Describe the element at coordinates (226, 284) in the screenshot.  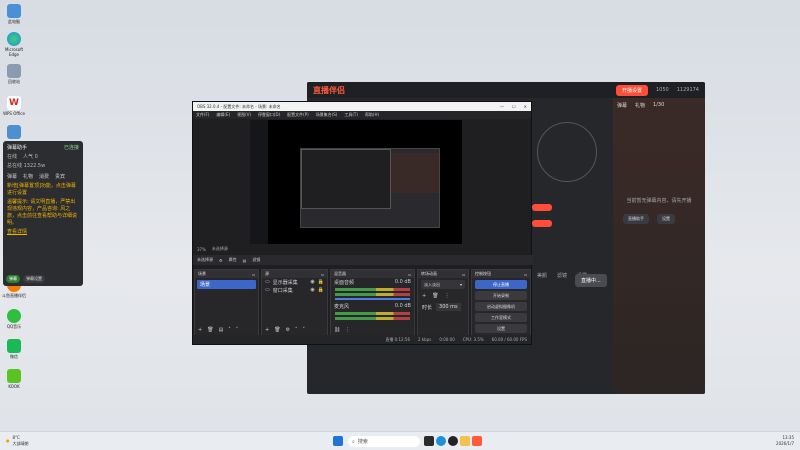
I see `scene-item: 场景` at that location.